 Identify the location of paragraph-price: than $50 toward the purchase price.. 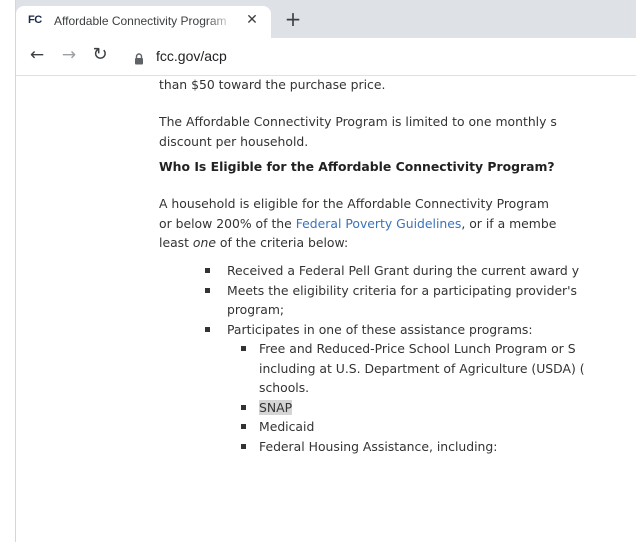
(272, 84).